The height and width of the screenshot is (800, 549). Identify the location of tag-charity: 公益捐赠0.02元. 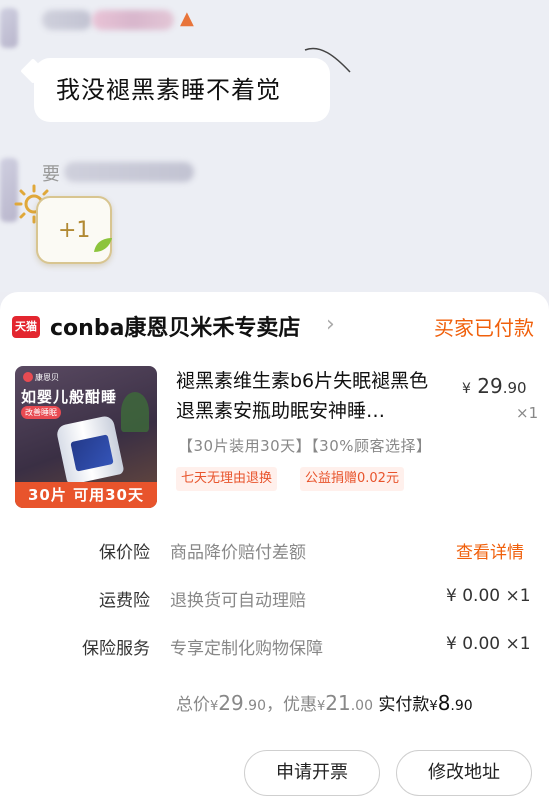
(352, 479).